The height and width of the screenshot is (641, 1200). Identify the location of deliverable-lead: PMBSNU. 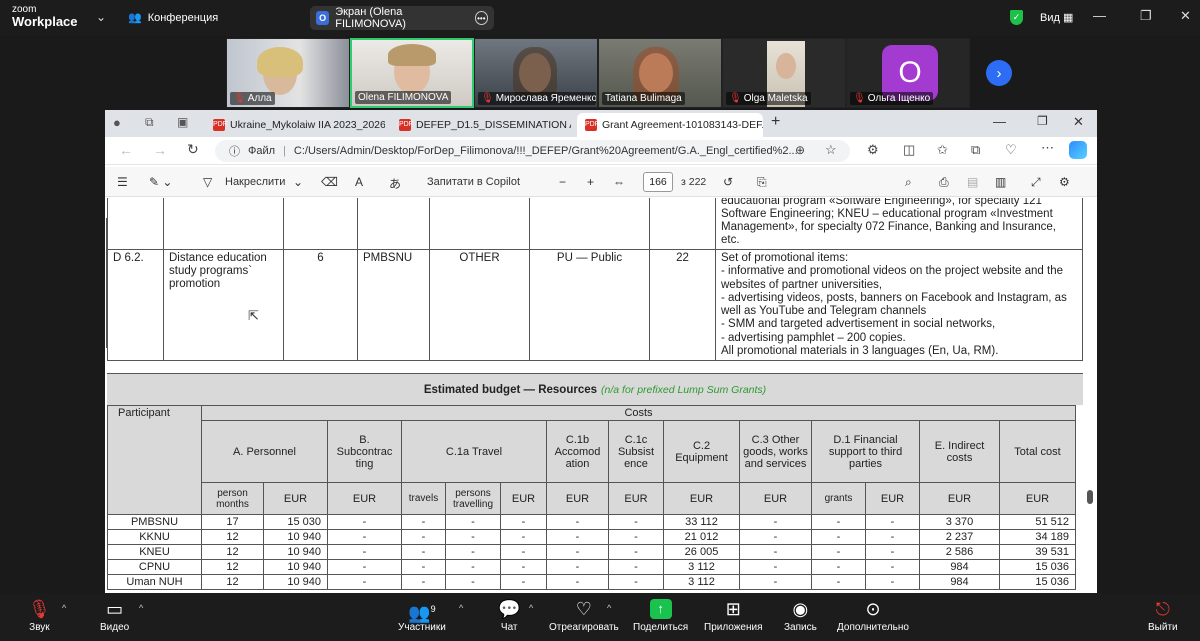
(393, 305).